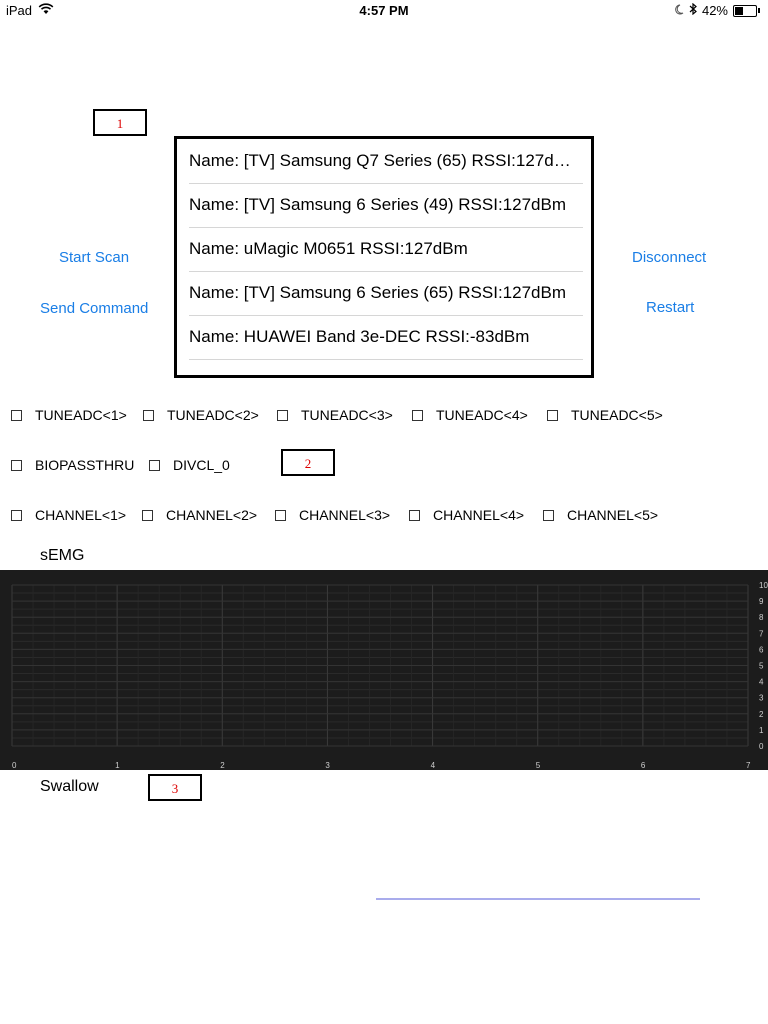 Image resolution: width=768 pixels, height=1024 pixels. I want to click on checkbox-label: DIVCL_0, so click(201, 465).